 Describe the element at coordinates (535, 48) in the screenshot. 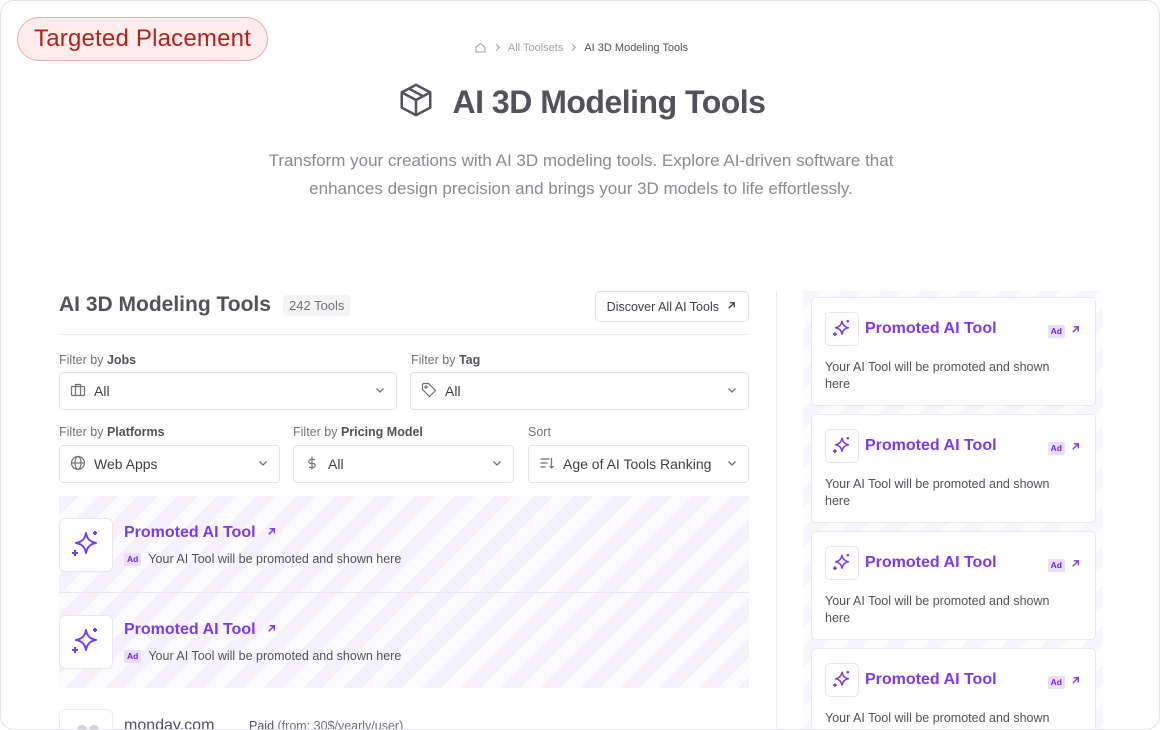

I see `breadcrumb-all-toolsets: All Toolsets` at that location.